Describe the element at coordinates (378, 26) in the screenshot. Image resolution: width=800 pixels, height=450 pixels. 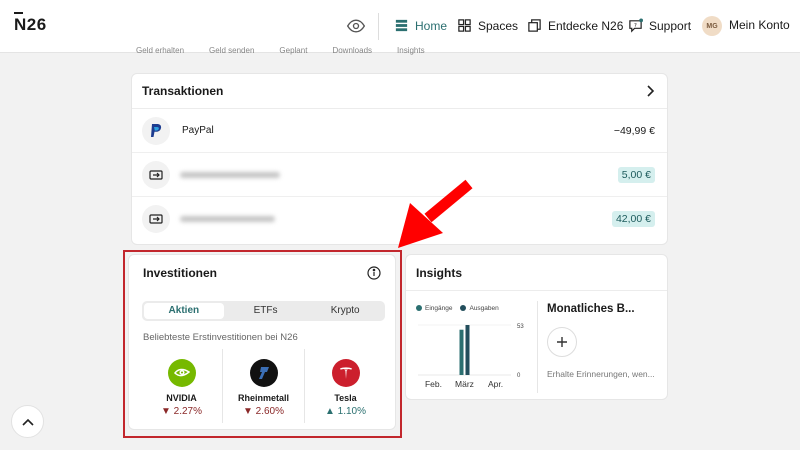
I see `nav-separator` at that location.